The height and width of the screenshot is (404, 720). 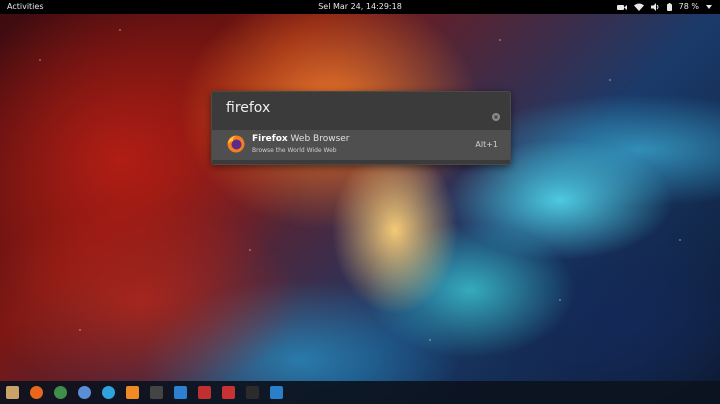 What do you see at coordinates (655, 7) in the screenshot?
I see `volume-icon` at bounding box center [655, 7].